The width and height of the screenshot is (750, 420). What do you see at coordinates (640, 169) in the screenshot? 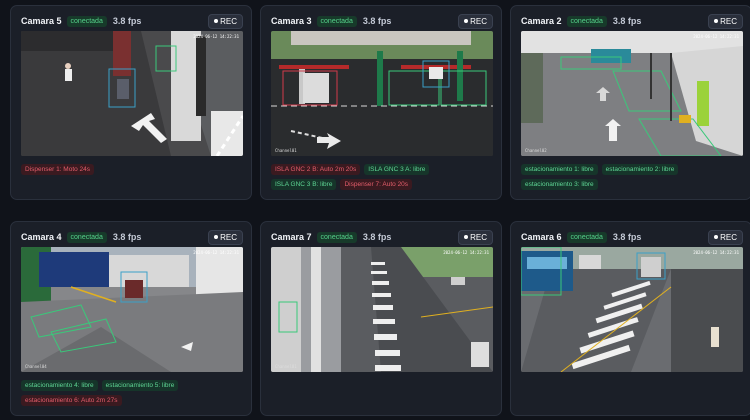
I see `zone-tag: estacionamiento 2: libre` at bounding box center [640, 169].